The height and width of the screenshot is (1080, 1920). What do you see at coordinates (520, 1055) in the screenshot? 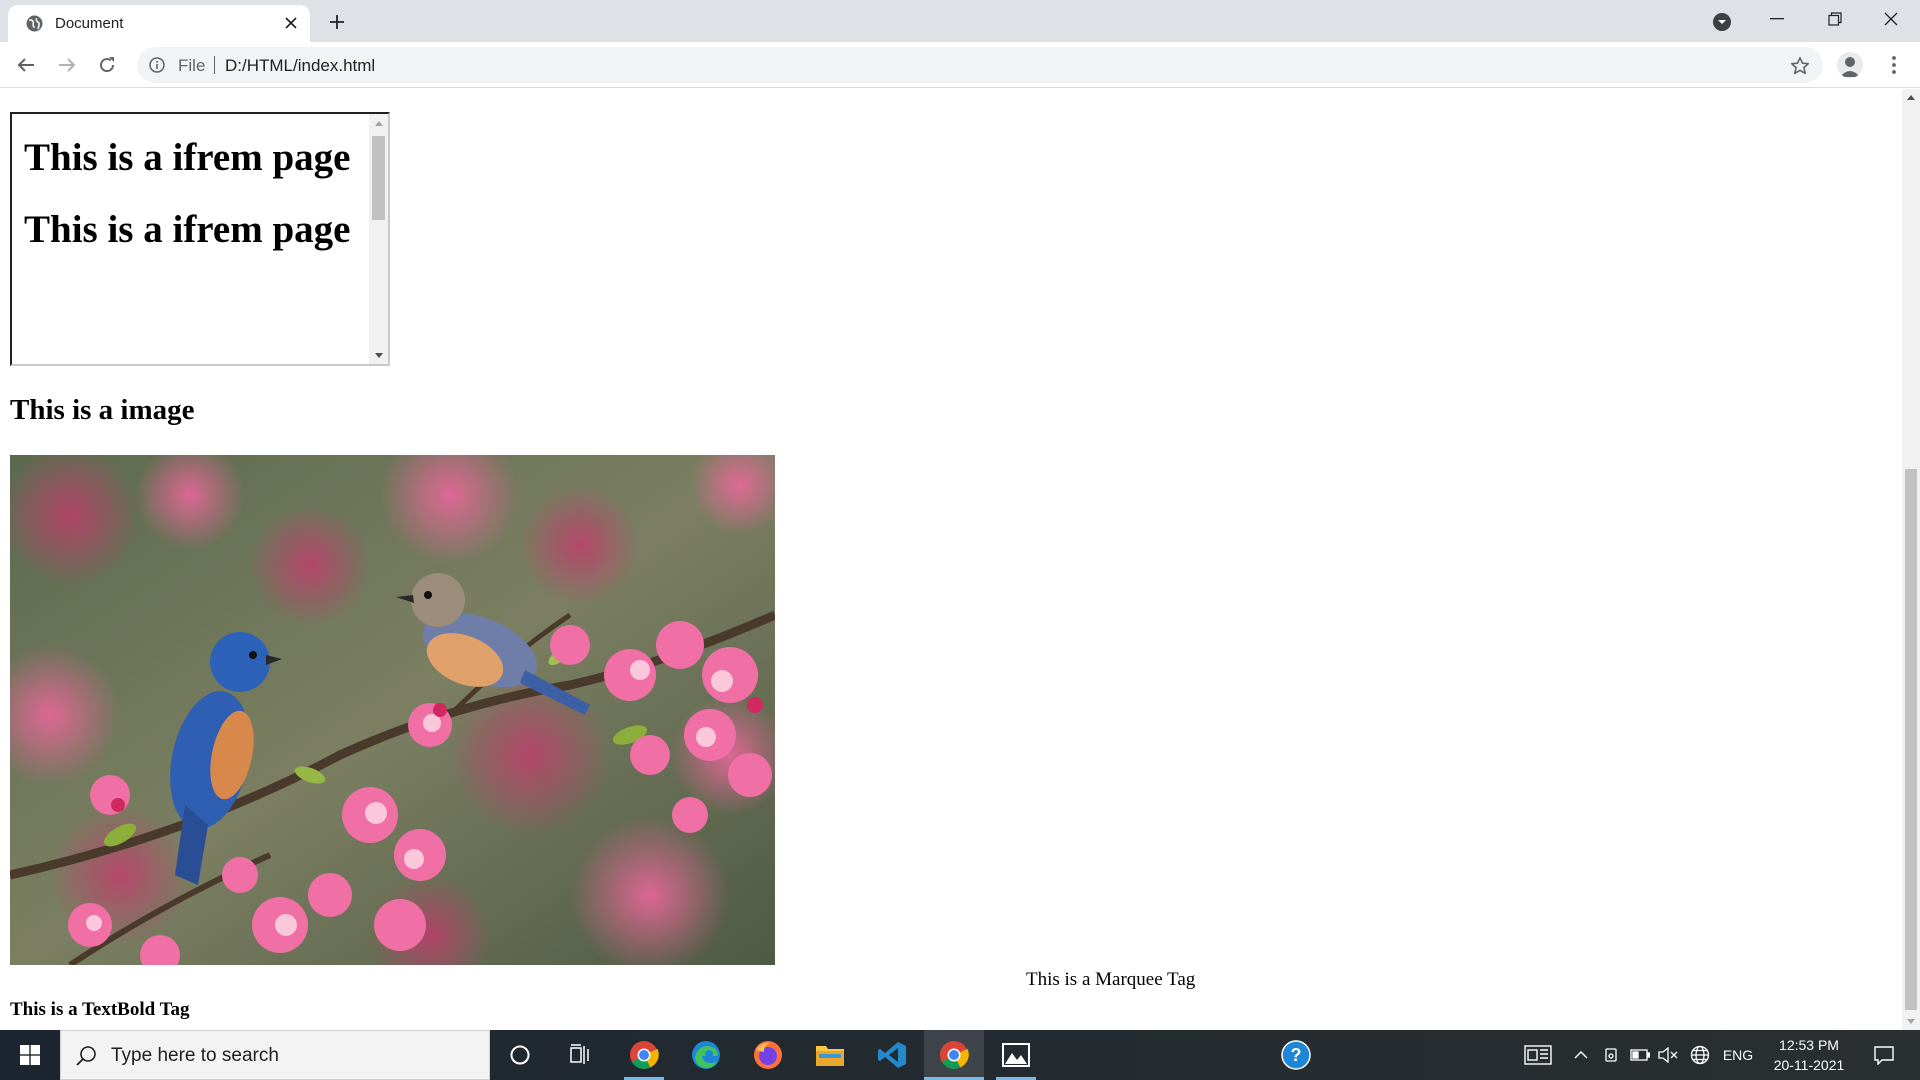
I see `cortana-icon` at bounding box center [520, 1055].